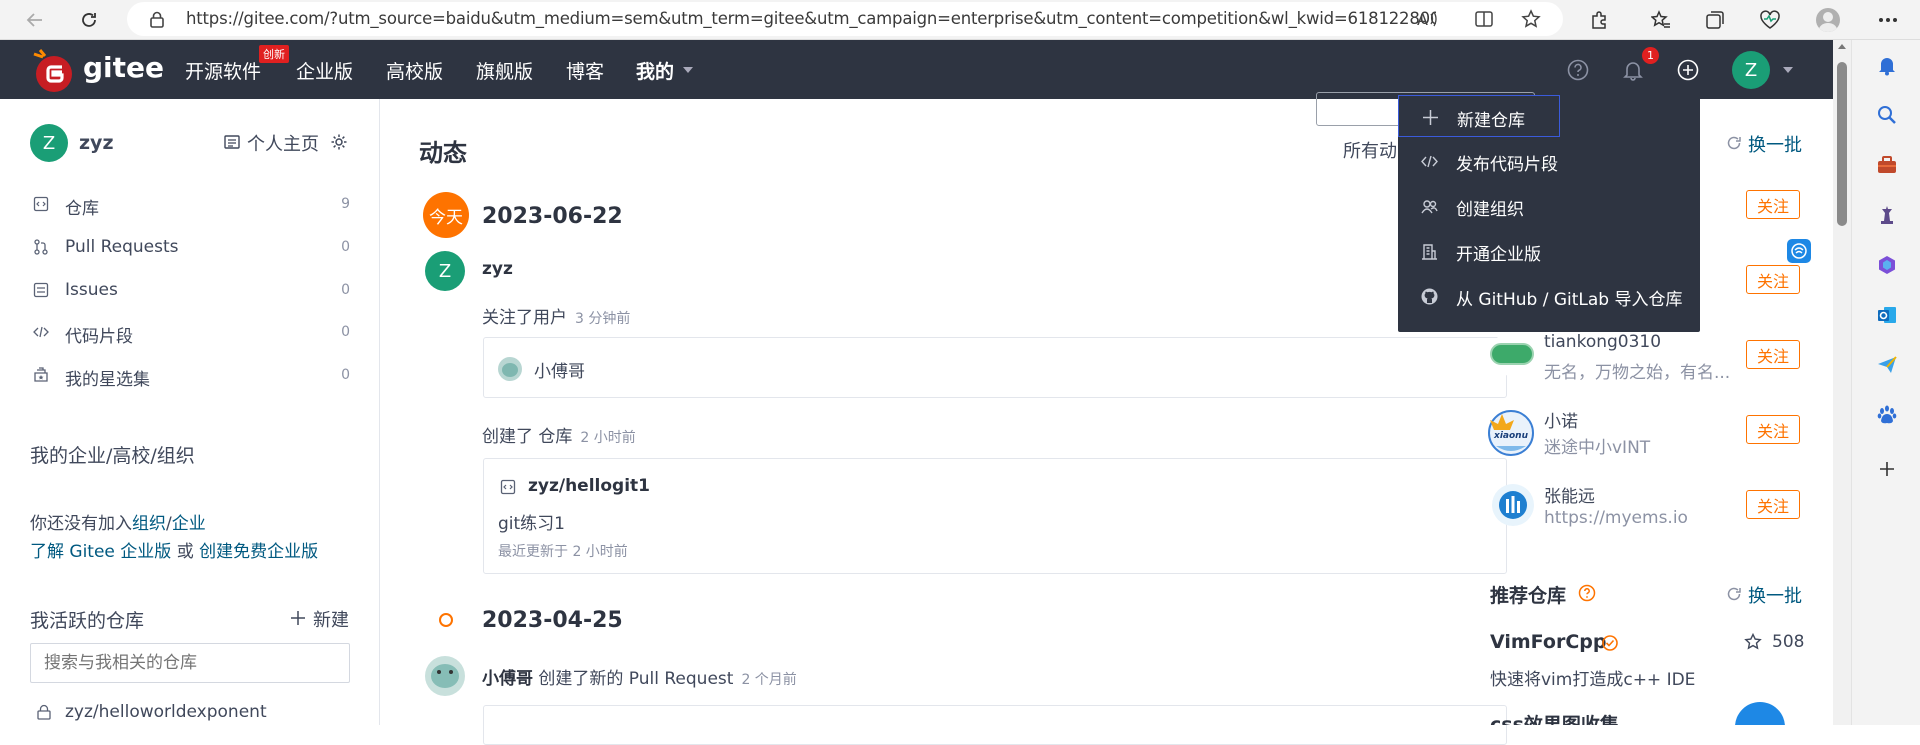  I want to click on collections-icon, so click(1715, 20).